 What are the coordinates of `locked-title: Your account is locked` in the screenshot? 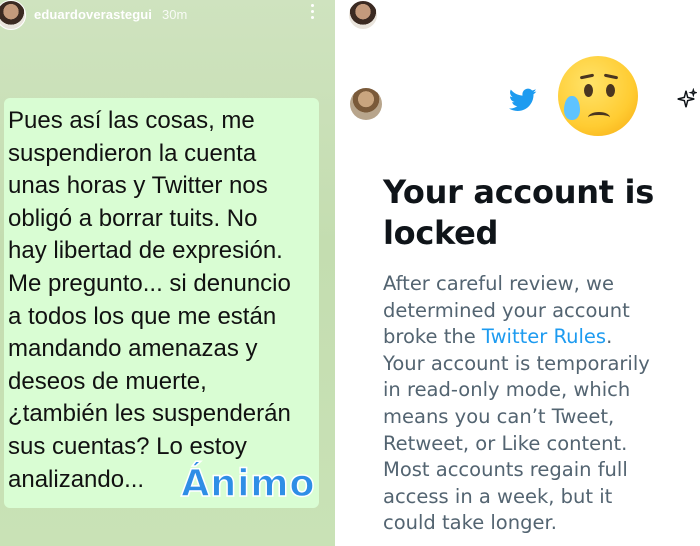 It's located at (518, 212).